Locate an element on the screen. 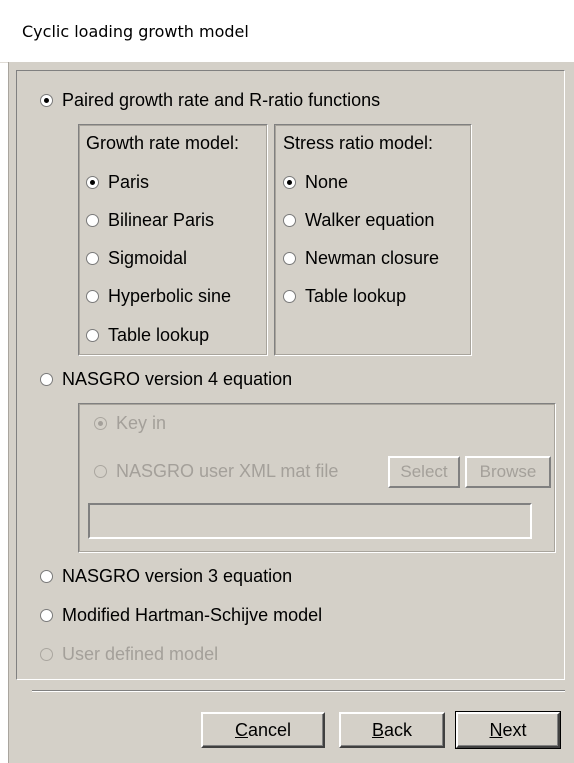 The height and width of the screenshot is (763, 574). key-in-radio: Key in is located at coordinates (130, 423).